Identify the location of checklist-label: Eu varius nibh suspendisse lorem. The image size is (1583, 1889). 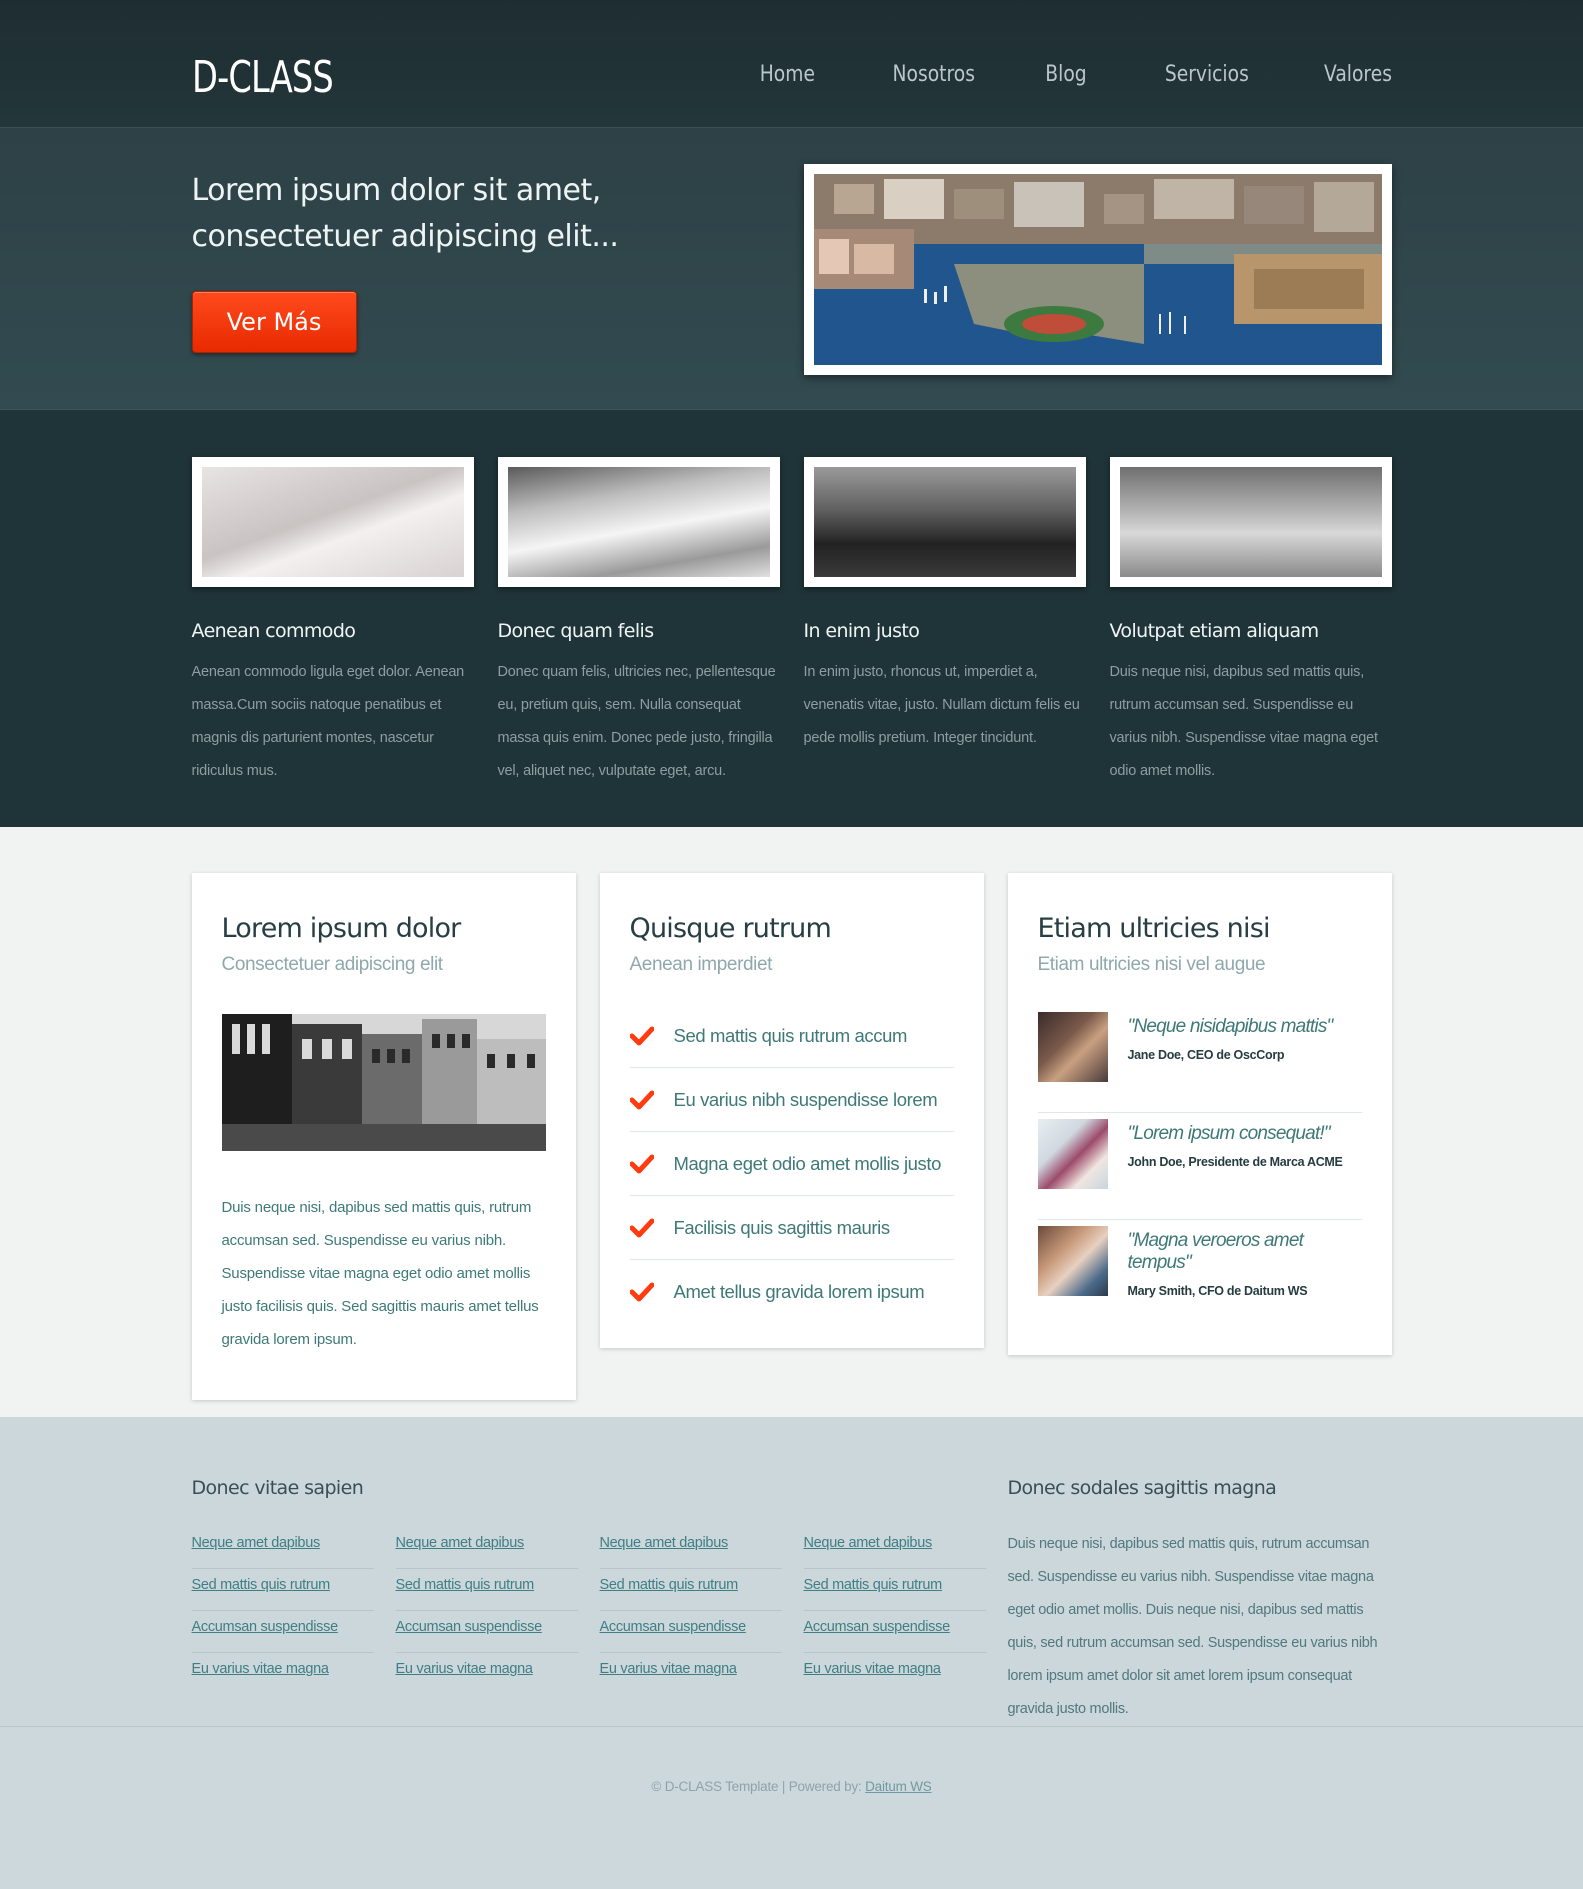
(805, 1099).